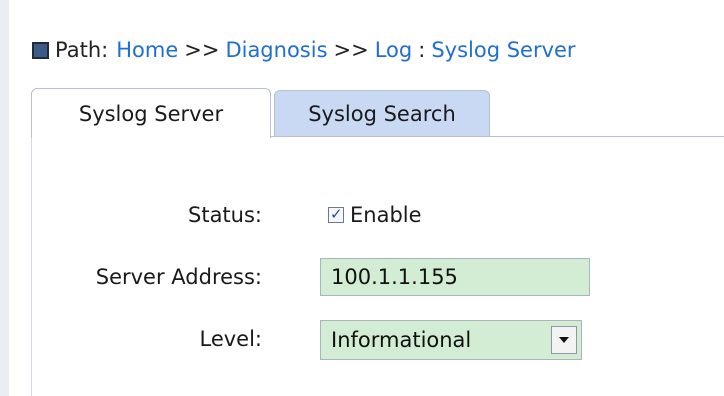 This screenshot has height=396, width=724. What do you see at coordinates (382, 113) in the screenshot?
I see `tab-syslog-search: Syslog Search` at bounding box center [382, 113].